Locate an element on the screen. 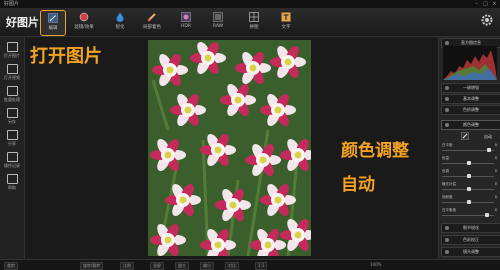 The height and width of the screenshot is (270, 500). sidebar-share: 分享 is located at coordinates (12, 139).